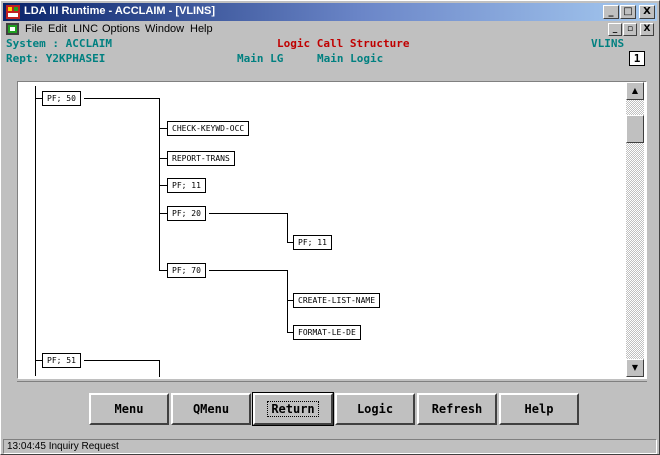 The image size is (660, 455). I want to click on root-connector, so click(35, 231).